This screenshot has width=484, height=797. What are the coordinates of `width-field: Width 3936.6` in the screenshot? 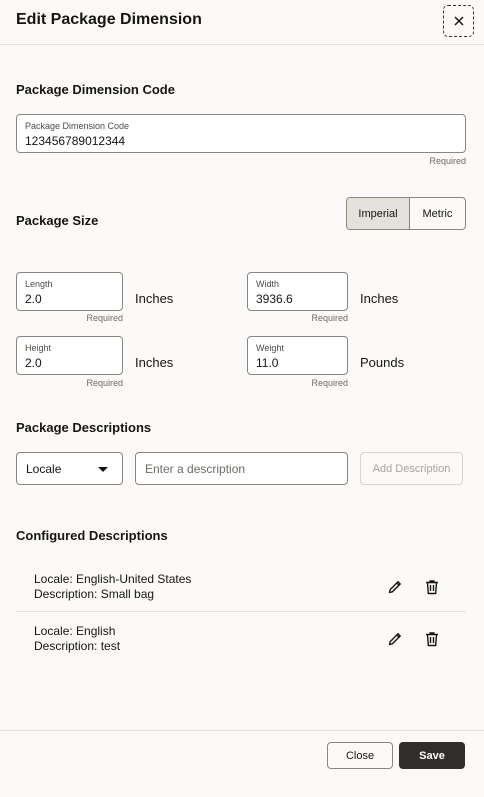 It's located at (297, 291).